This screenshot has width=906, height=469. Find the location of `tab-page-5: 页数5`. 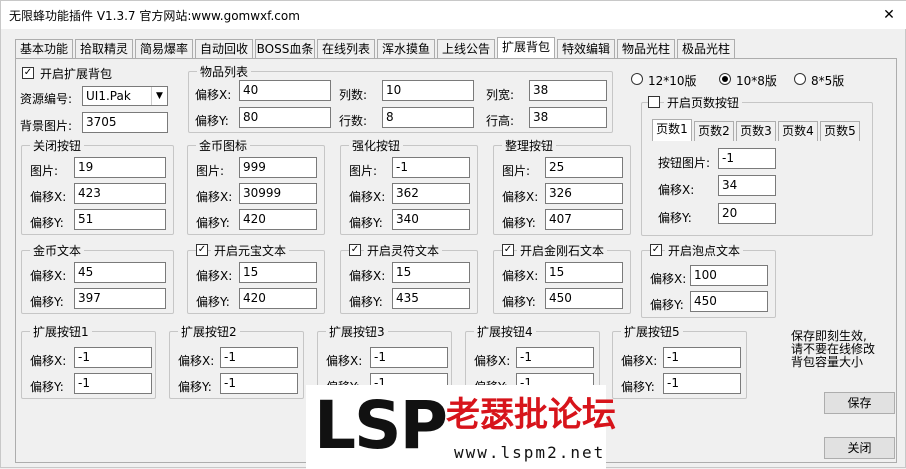

tab-page-5: 页数5 is located at coordinates (840, 131).